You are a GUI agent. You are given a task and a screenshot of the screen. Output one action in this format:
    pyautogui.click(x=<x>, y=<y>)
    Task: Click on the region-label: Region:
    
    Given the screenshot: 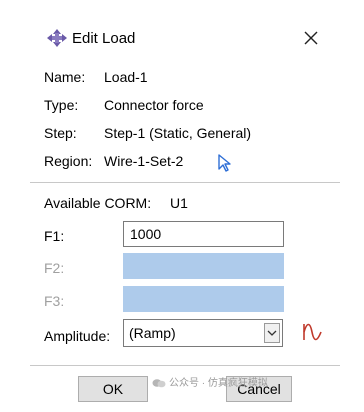 What is the action you would take?
    pyautogui.click(x=68, y=161)
    